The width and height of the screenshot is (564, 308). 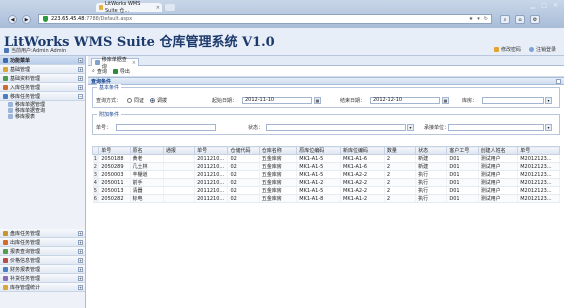 What do you see at coordinates (471, 19) in the screenshot?
I see `bookmark-star-icon: ★` at bounding box center [471, 19].